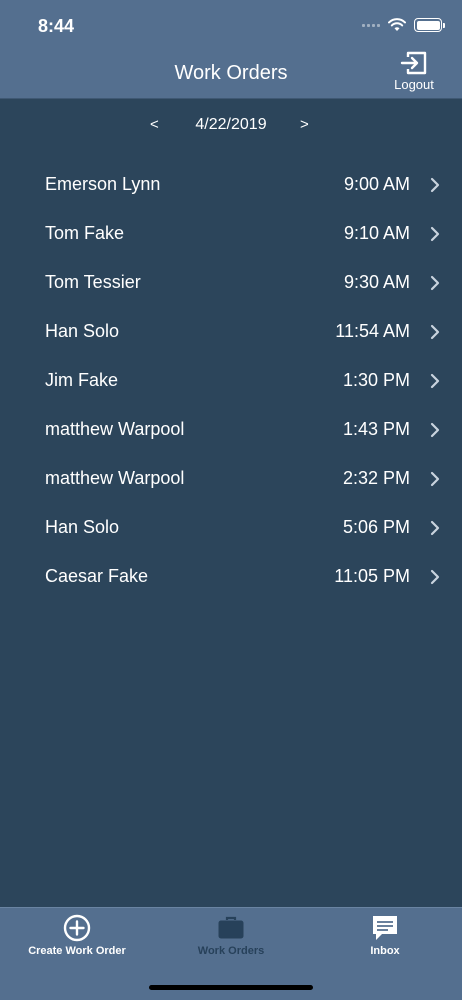 The height and width of the screenshot is (1000, 462). Describe the element at coordinates (376, 527) in the screenshot. I see `appointment-time: 5:06 PM` at that location.